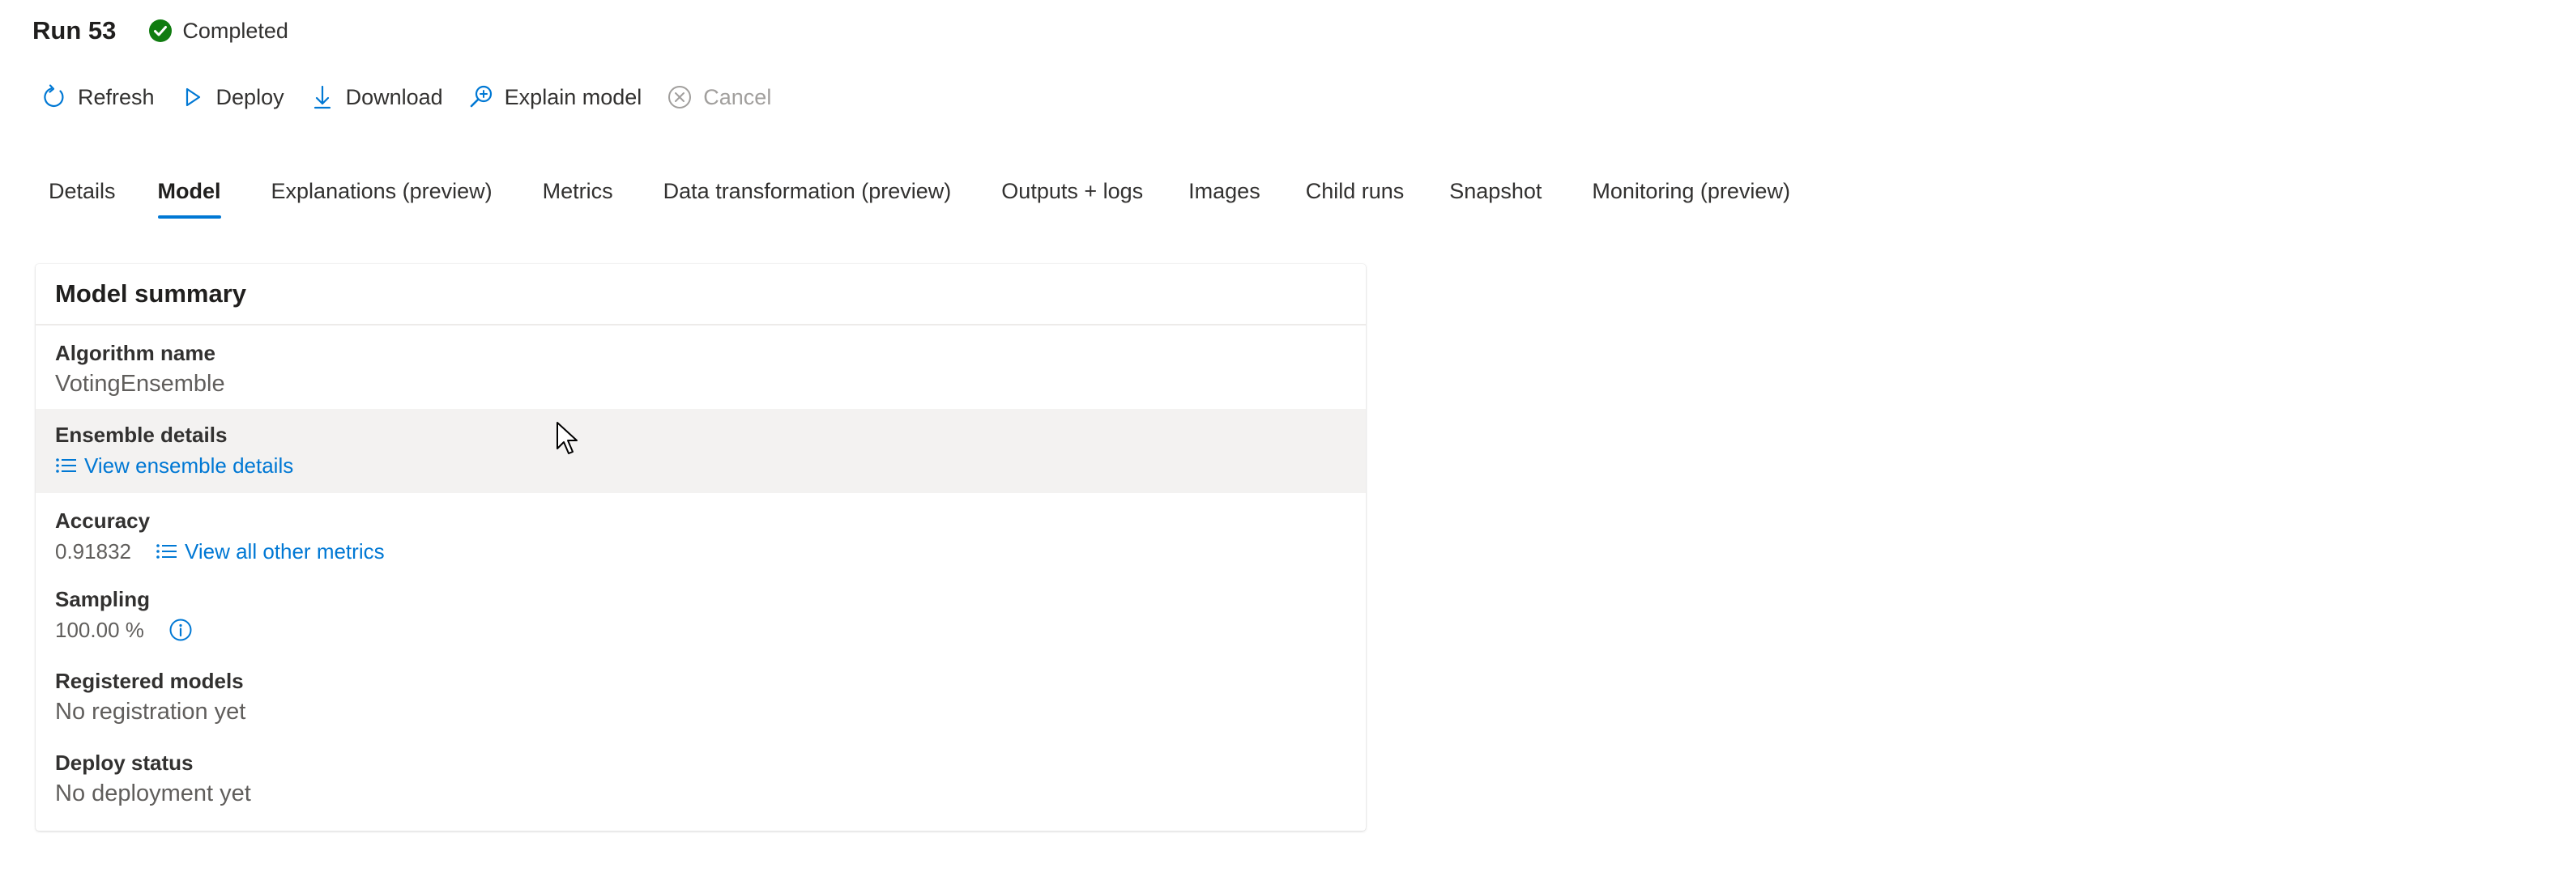  I want to click on download-label: Download, so click(394, 96).